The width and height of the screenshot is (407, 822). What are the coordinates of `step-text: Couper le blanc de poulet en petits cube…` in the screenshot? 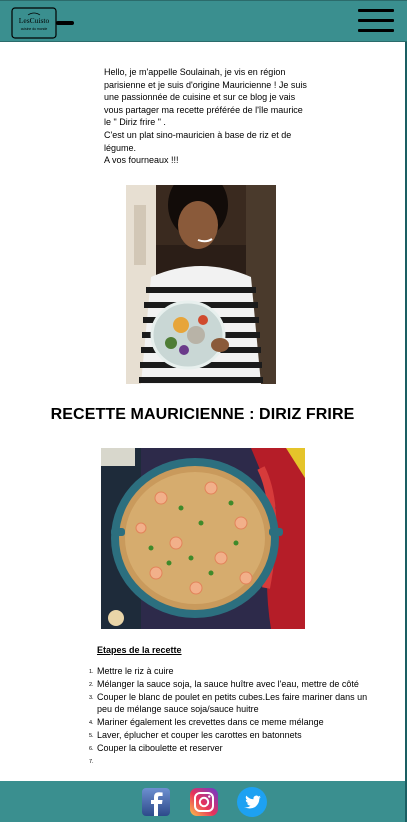 It's located at (232, 703).